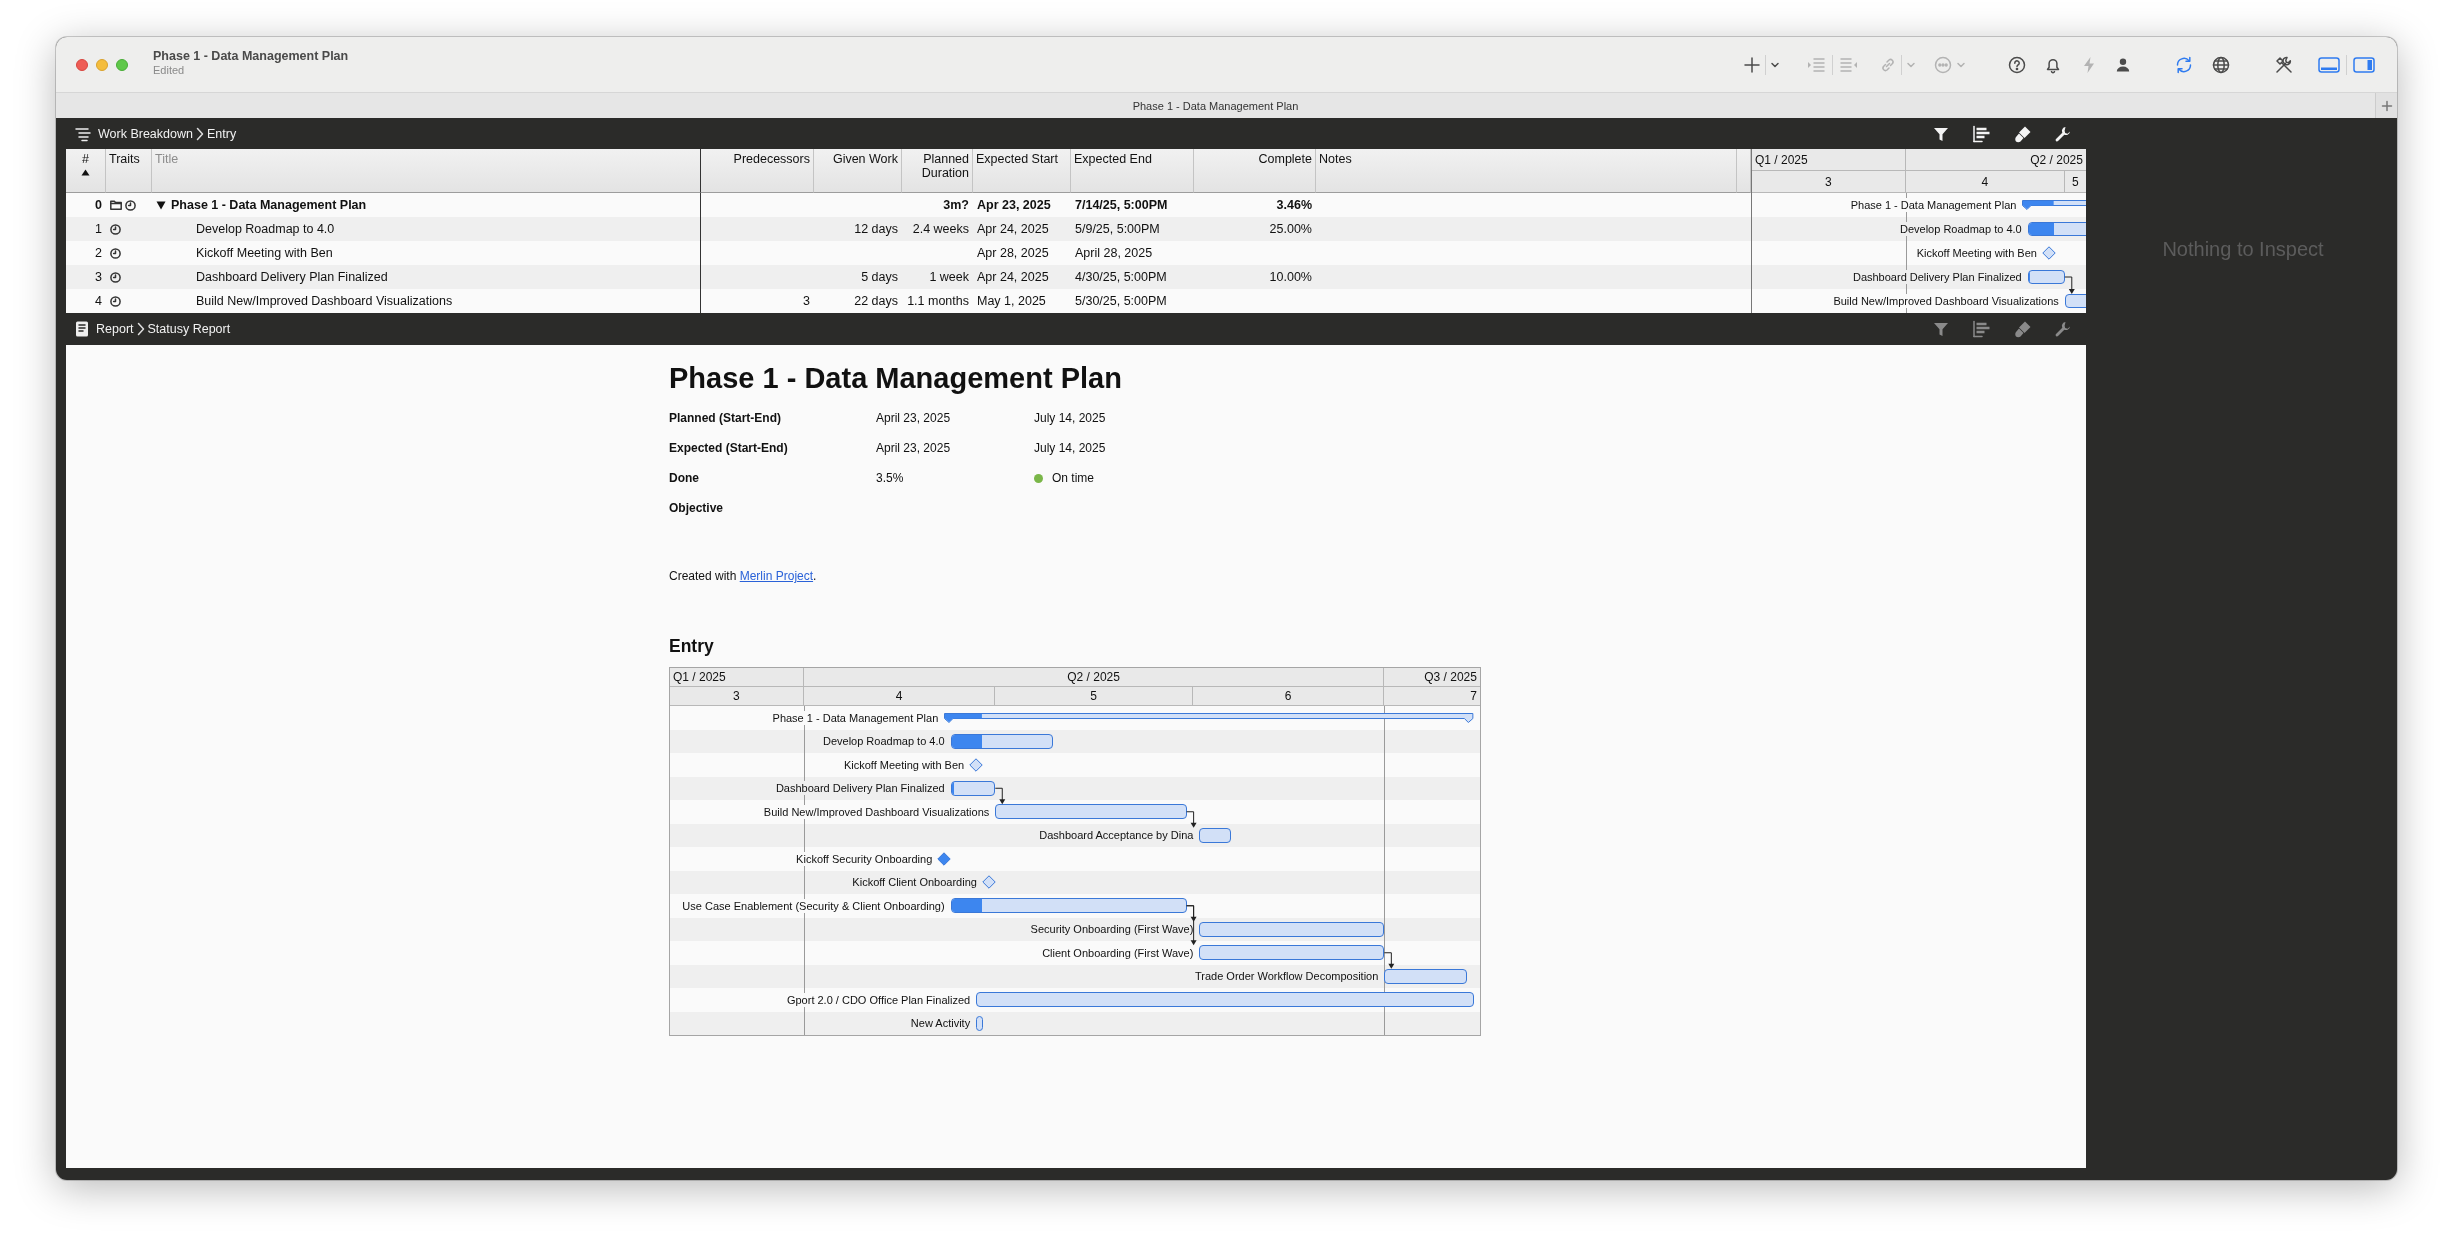  What do you see at coordinates (85, 159) in the screenshot?
I see `column-header: #` at bounding box center [85, 159].